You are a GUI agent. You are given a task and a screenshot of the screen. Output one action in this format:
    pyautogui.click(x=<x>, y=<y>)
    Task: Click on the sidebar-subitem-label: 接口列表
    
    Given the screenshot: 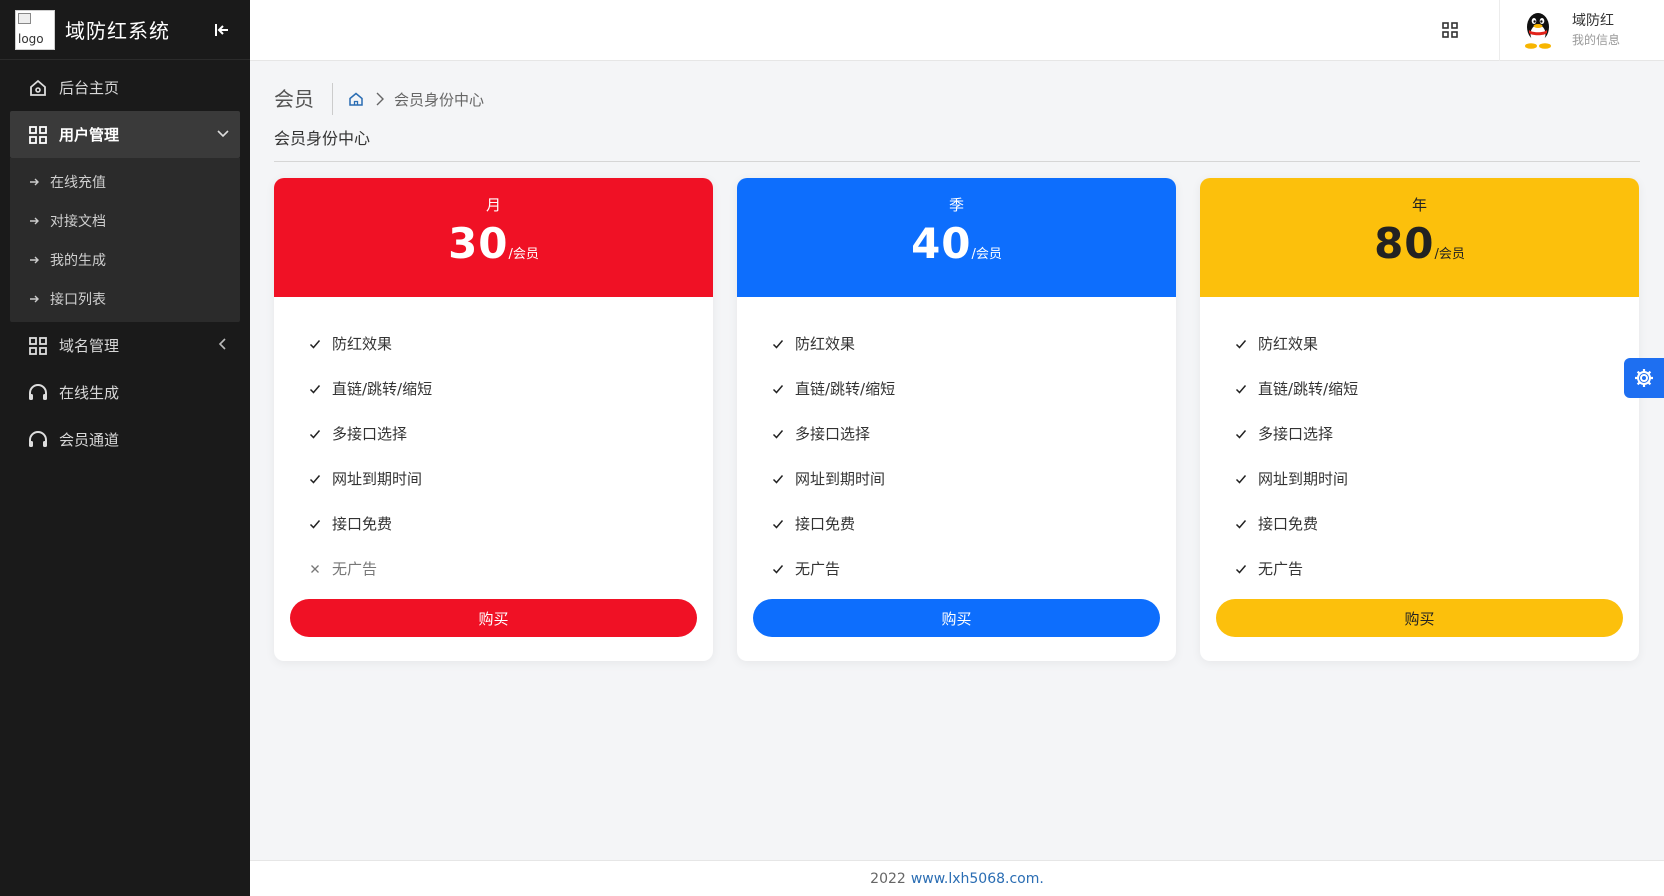 What is the action you would take?
    pyautogui.click(x=78, y=299)
    